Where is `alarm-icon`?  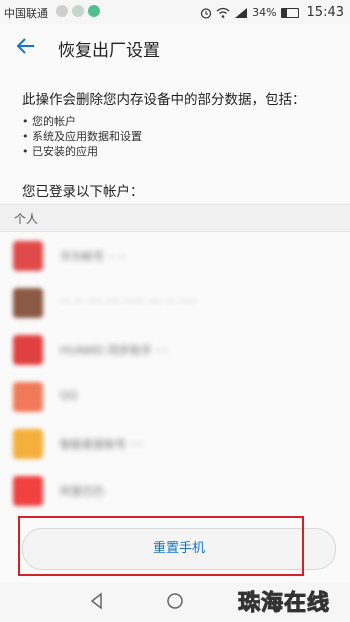
alarm-icon is located at coordinates (206, 13).